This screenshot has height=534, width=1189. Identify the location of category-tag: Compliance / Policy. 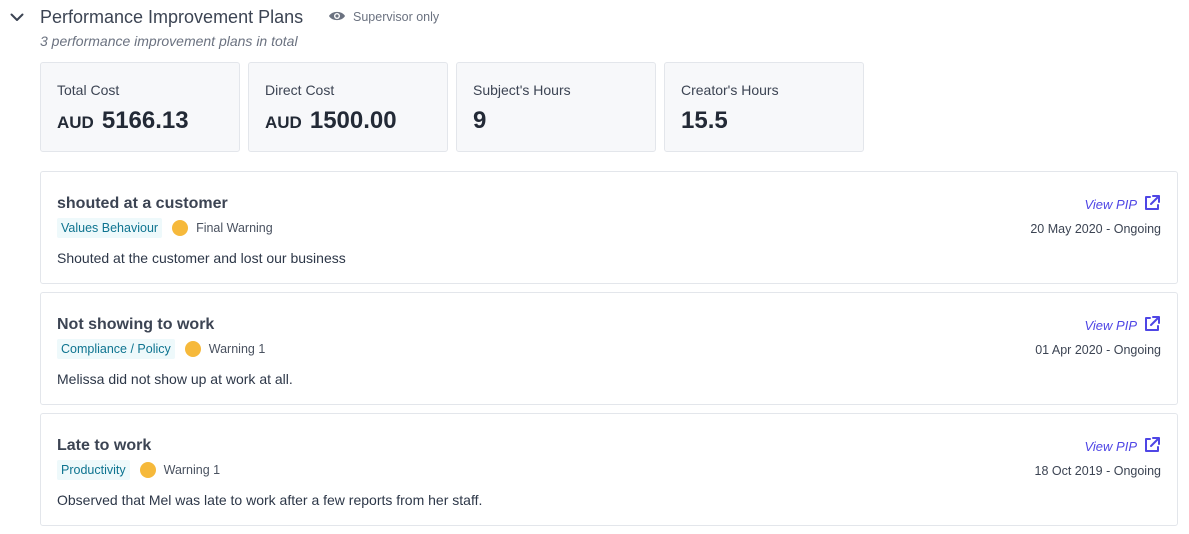
(116, 349).